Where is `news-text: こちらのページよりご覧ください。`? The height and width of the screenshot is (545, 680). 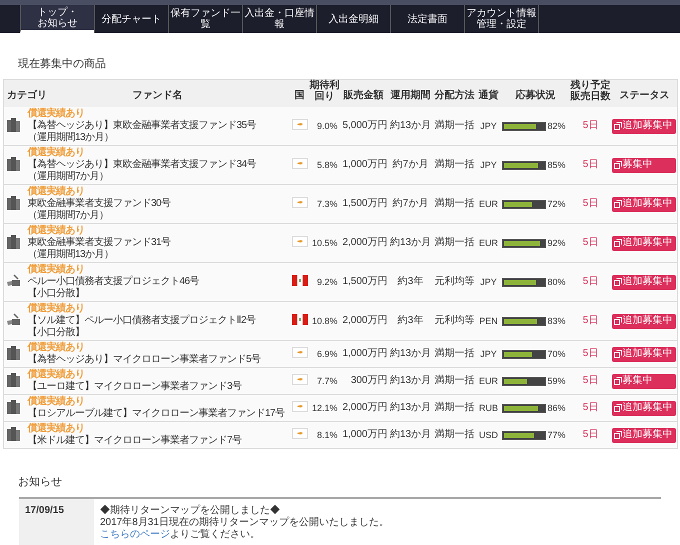
news-text: こちらのページよりご覧ください。 is located at coordinates (180, 535).